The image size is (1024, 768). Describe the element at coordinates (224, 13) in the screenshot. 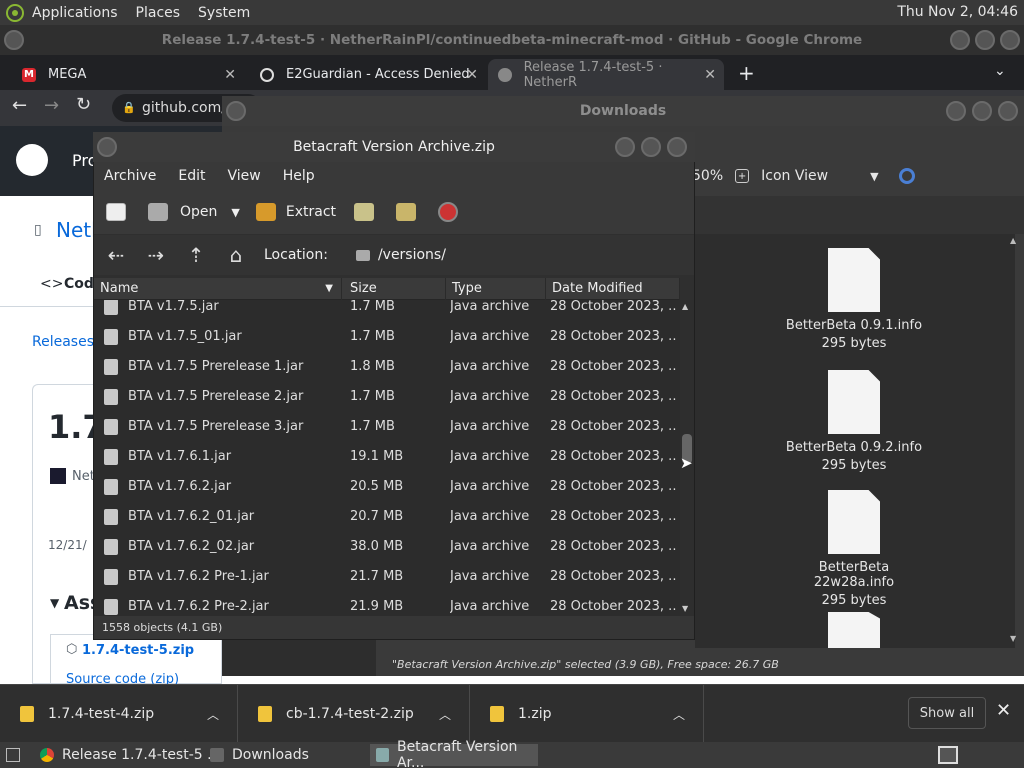

I see `system-menu: System` at that location.